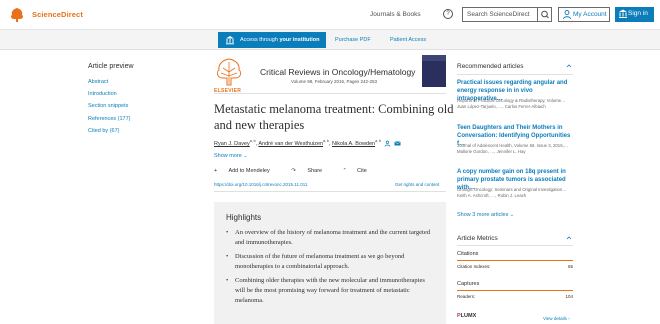  What do you see at coordinates (216, 171) in the screenshot?
I see `plus-icon: +` at bounding box center [216, 171].